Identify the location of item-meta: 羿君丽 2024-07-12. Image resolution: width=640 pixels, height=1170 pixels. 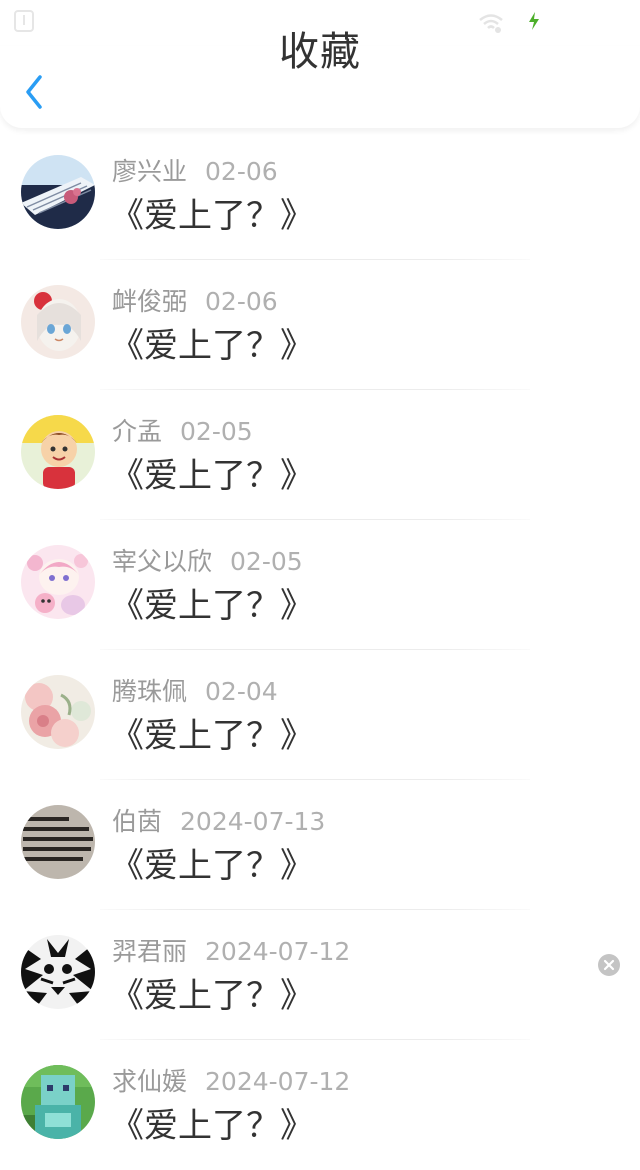
(231, 949).